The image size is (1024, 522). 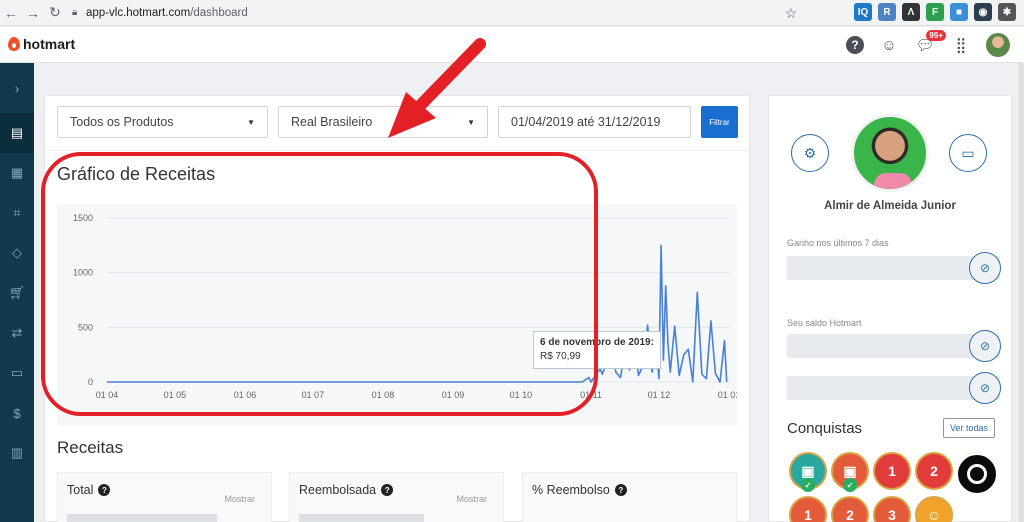 I want to click on cart-icon: 🛒︎, so click(x=17, y=293).